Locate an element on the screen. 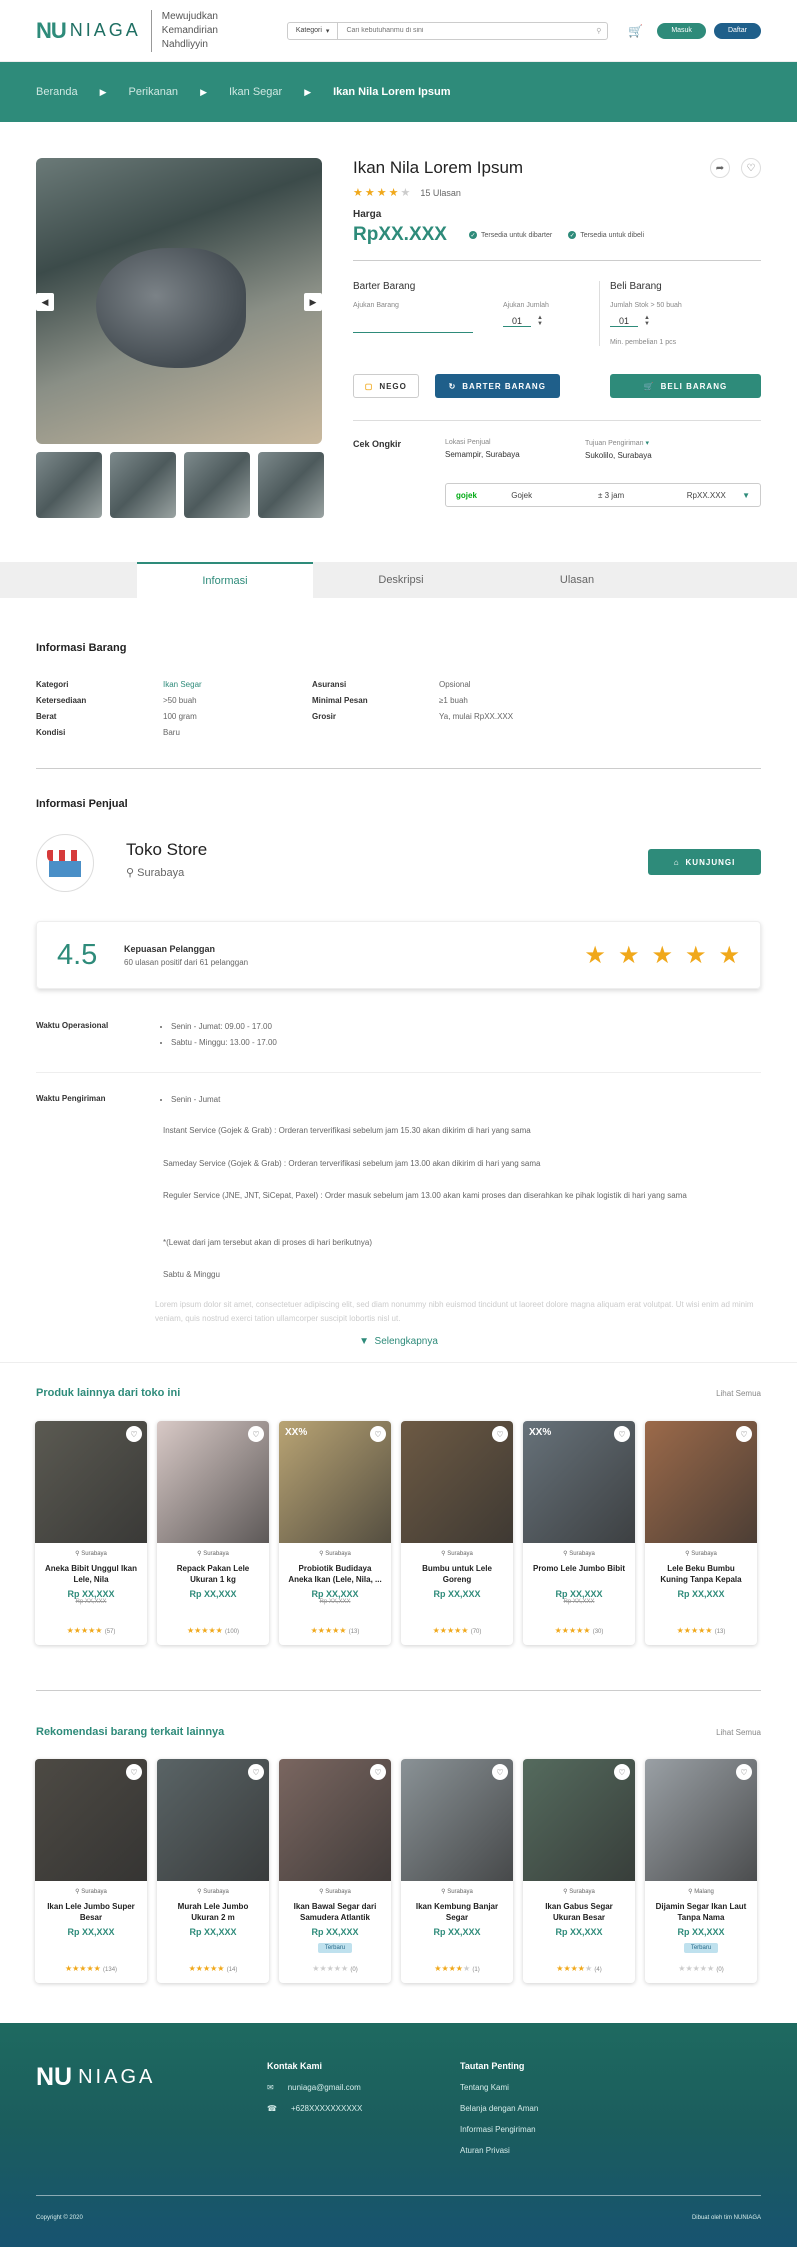 Image resolution: width=797 pixels, height=2247 pixels. visit-store-button: ⌂ KUNJUNGI is located at coordinates (704, 862).